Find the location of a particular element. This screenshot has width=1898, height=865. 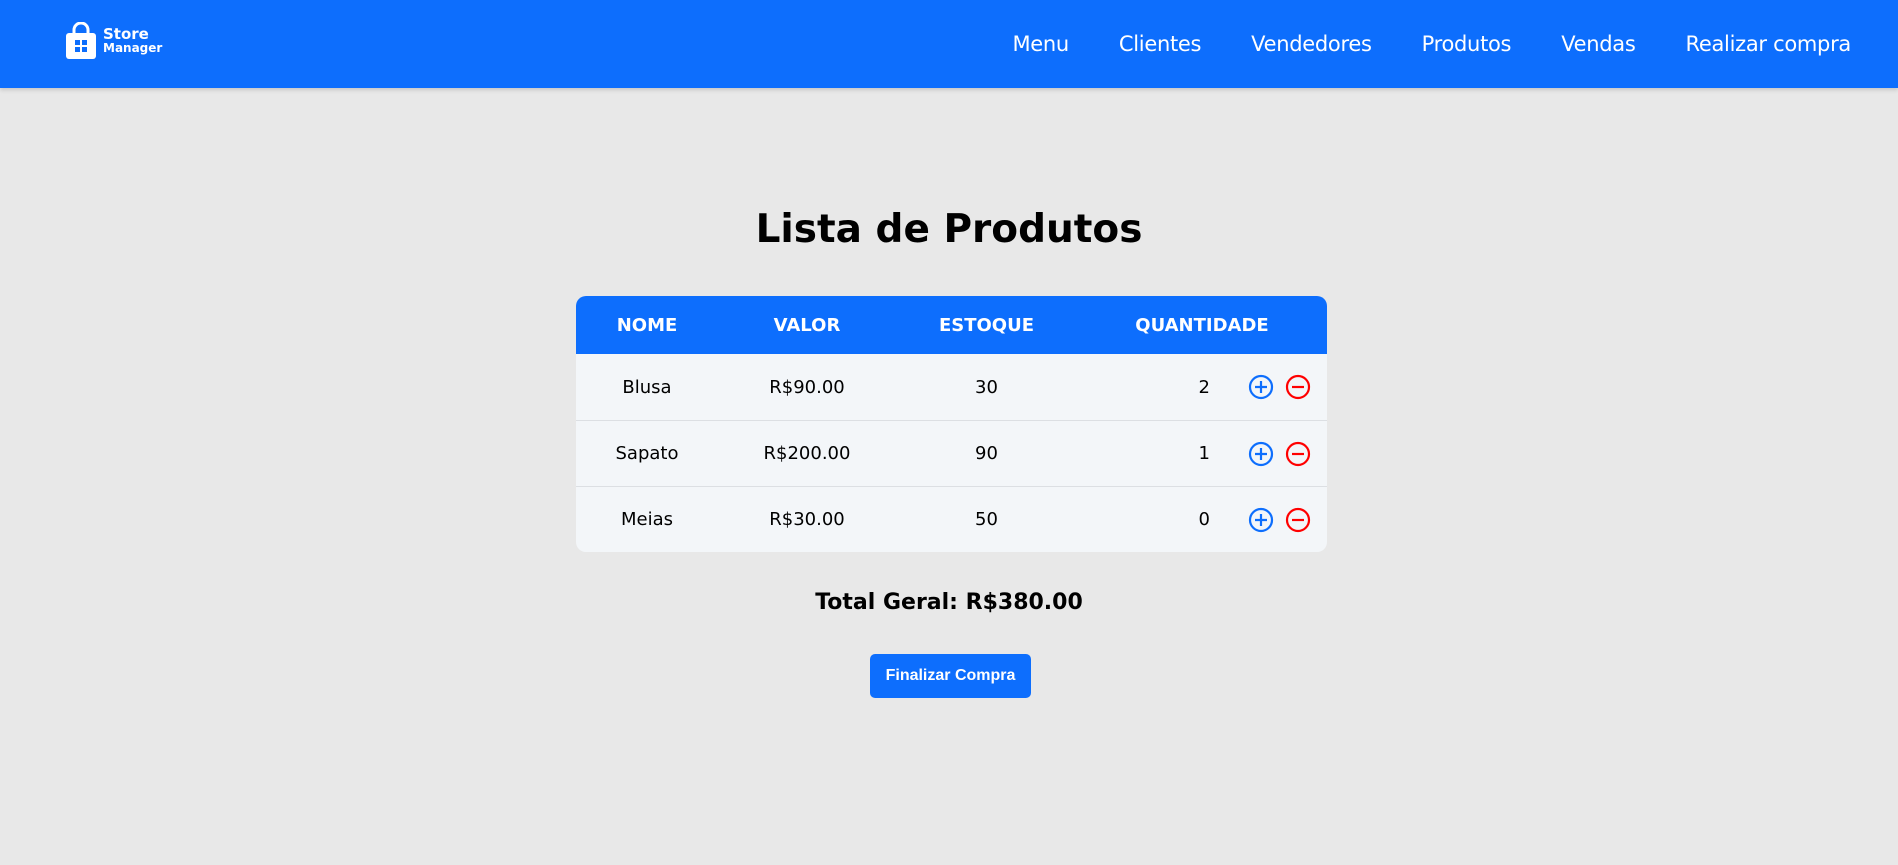

header-nome: NOME is located at coordinates (647, 325).